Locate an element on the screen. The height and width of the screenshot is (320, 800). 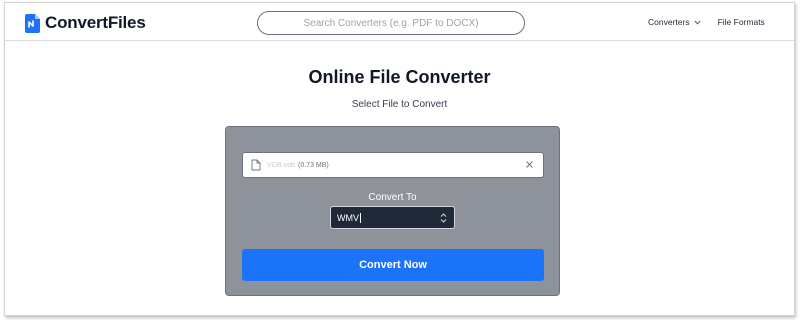
top-navigation-bar: ConvertFiles Converters File Formats is located at coordinates (399, 22).